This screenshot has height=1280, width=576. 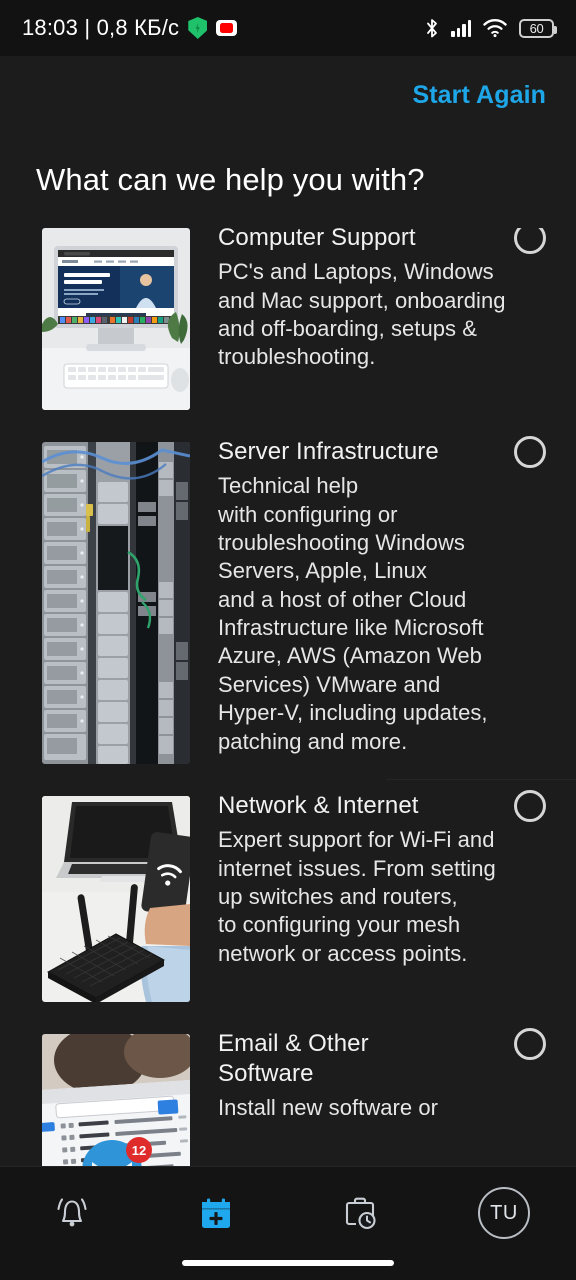 I want to click on email-inbox-photo: 12, so click(x=116, y=1101).